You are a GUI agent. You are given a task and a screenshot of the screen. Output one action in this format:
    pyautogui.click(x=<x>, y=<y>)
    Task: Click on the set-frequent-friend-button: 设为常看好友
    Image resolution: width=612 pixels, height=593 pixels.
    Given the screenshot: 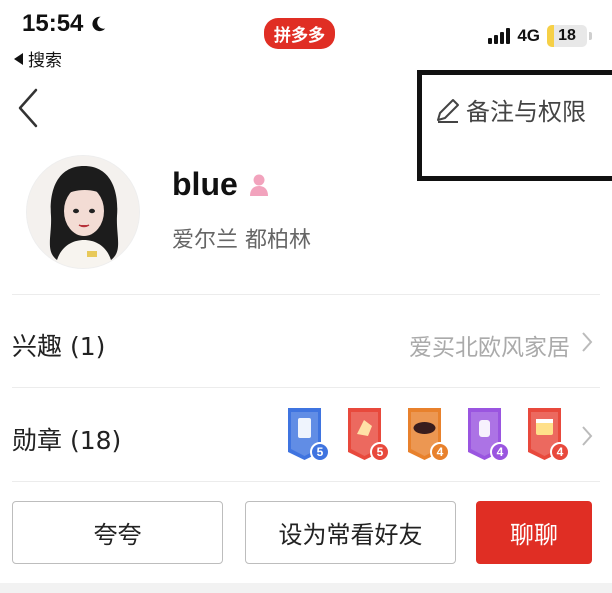 What is the action you would take?
    pyautogui.click(x=350, y=532)
    